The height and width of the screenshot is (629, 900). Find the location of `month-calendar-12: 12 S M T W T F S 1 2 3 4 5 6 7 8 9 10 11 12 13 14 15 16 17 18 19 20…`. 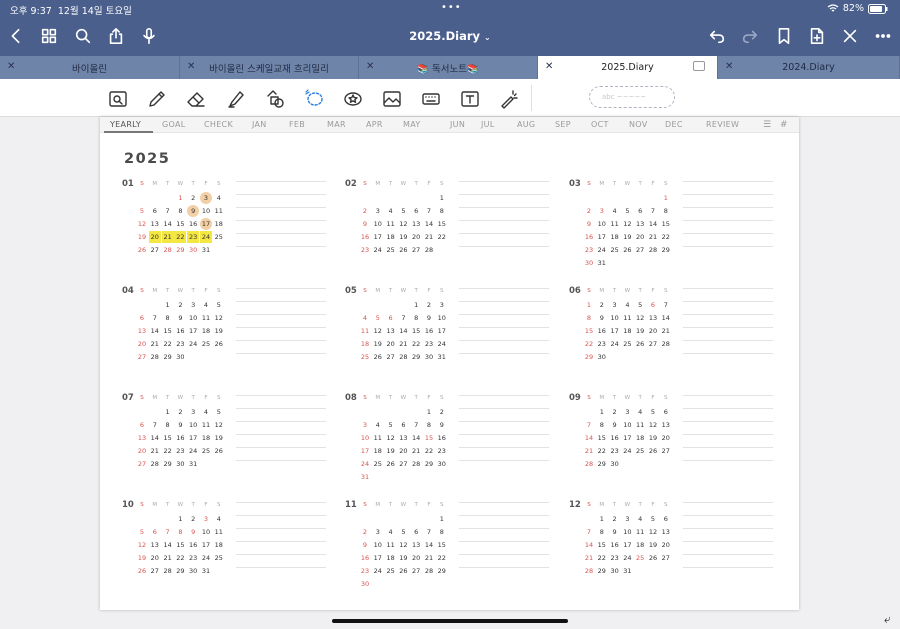

month-calendar-12: 12 S M T W T F S 1 2 3 4 5 6 7 8 9 10 11 12 13 14 15 16 17 18 19 20… is located at coordinates (674, 550).